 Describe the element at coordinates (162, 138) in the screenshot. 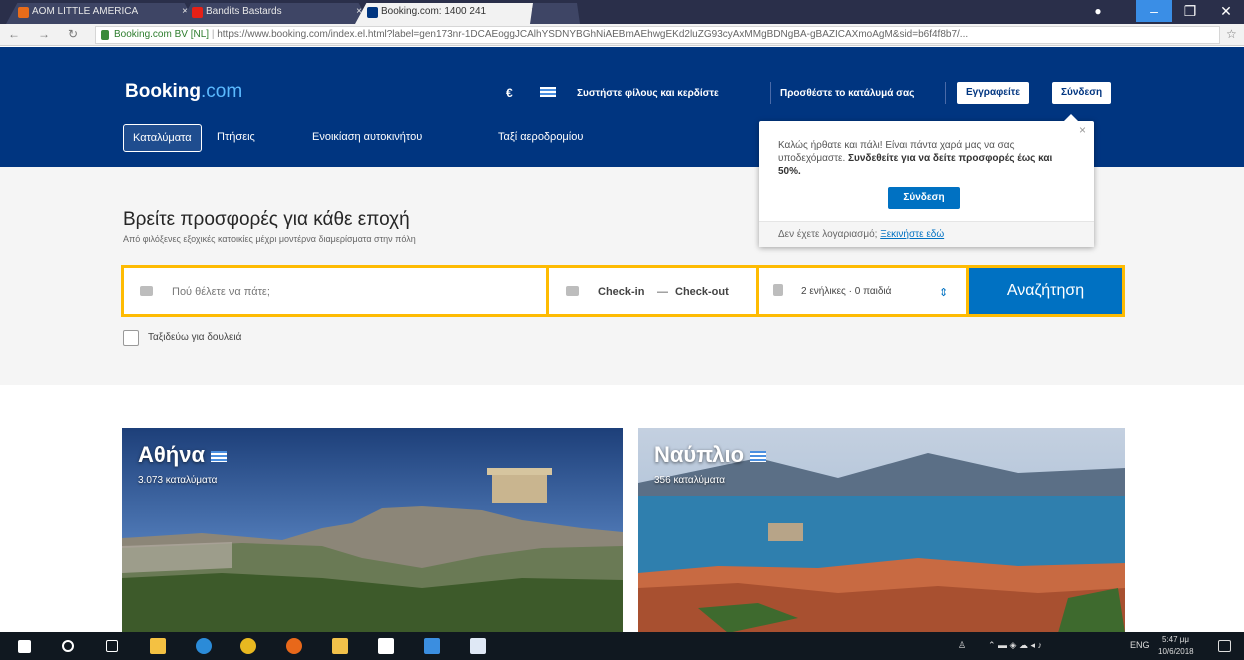

I see `tab-accommodations: Καταλύματα` at that location.